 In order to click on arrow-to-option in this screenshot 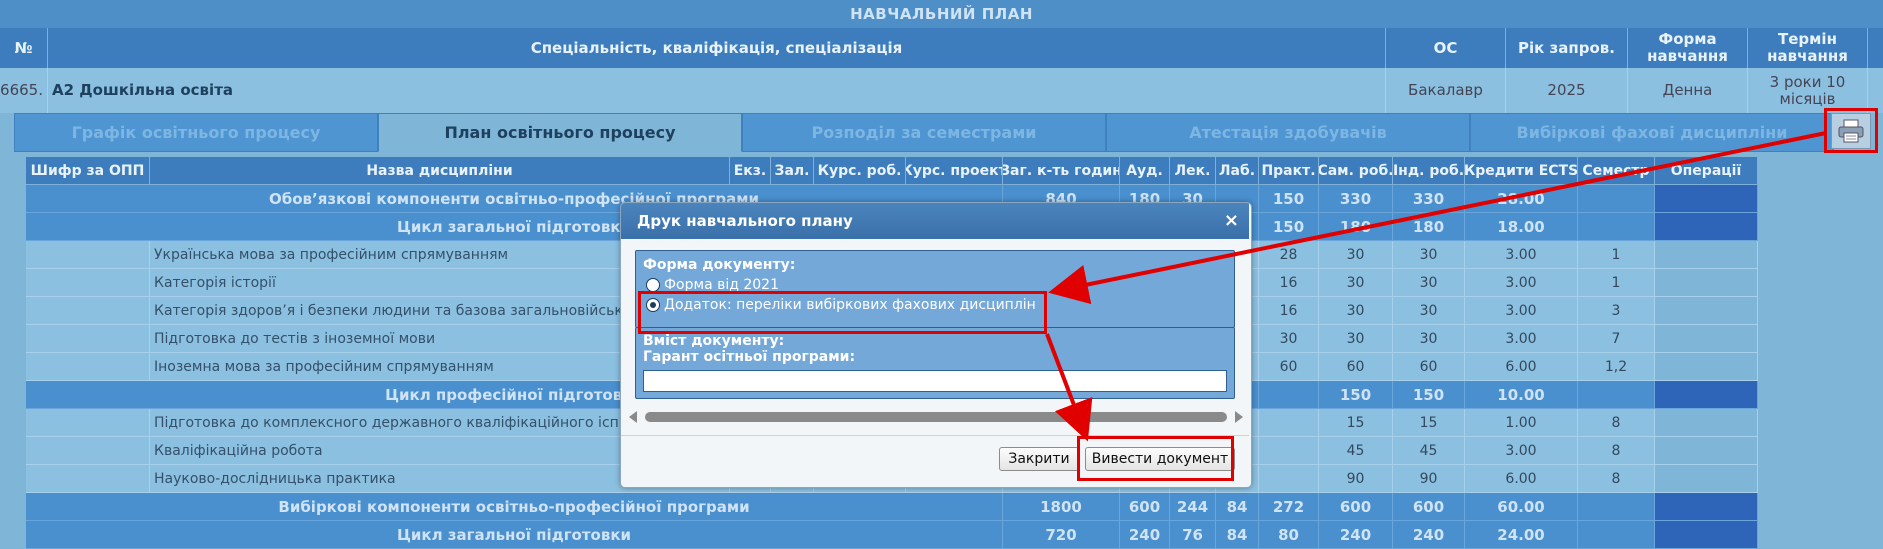, I will do `click(1437, 218)`.